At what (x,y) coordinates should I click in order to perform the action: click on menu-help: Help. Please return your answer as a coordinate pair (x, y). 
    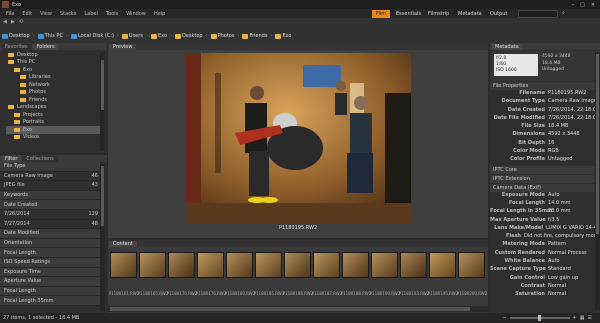
    Looking at the image, I should click on (159, 14).